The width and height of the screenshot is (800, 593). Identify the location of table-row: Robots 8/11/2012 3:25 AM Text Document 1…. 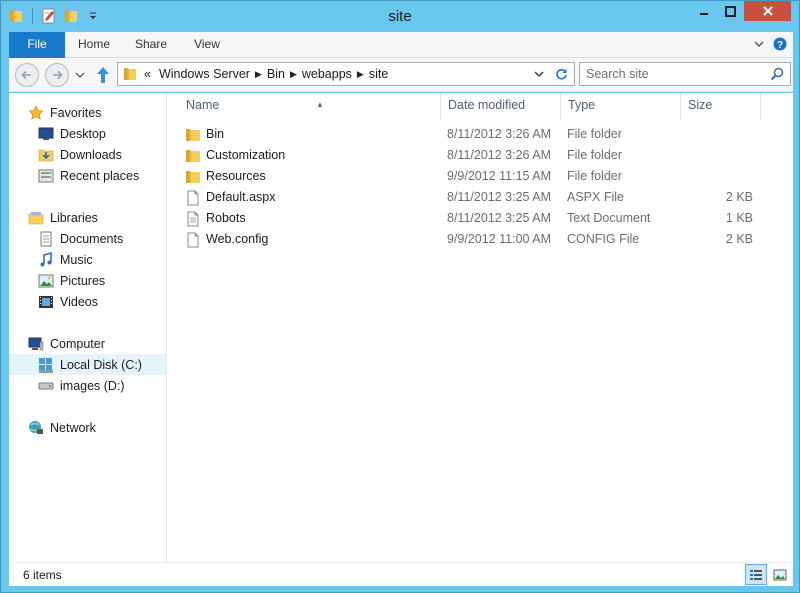
(470, 218).